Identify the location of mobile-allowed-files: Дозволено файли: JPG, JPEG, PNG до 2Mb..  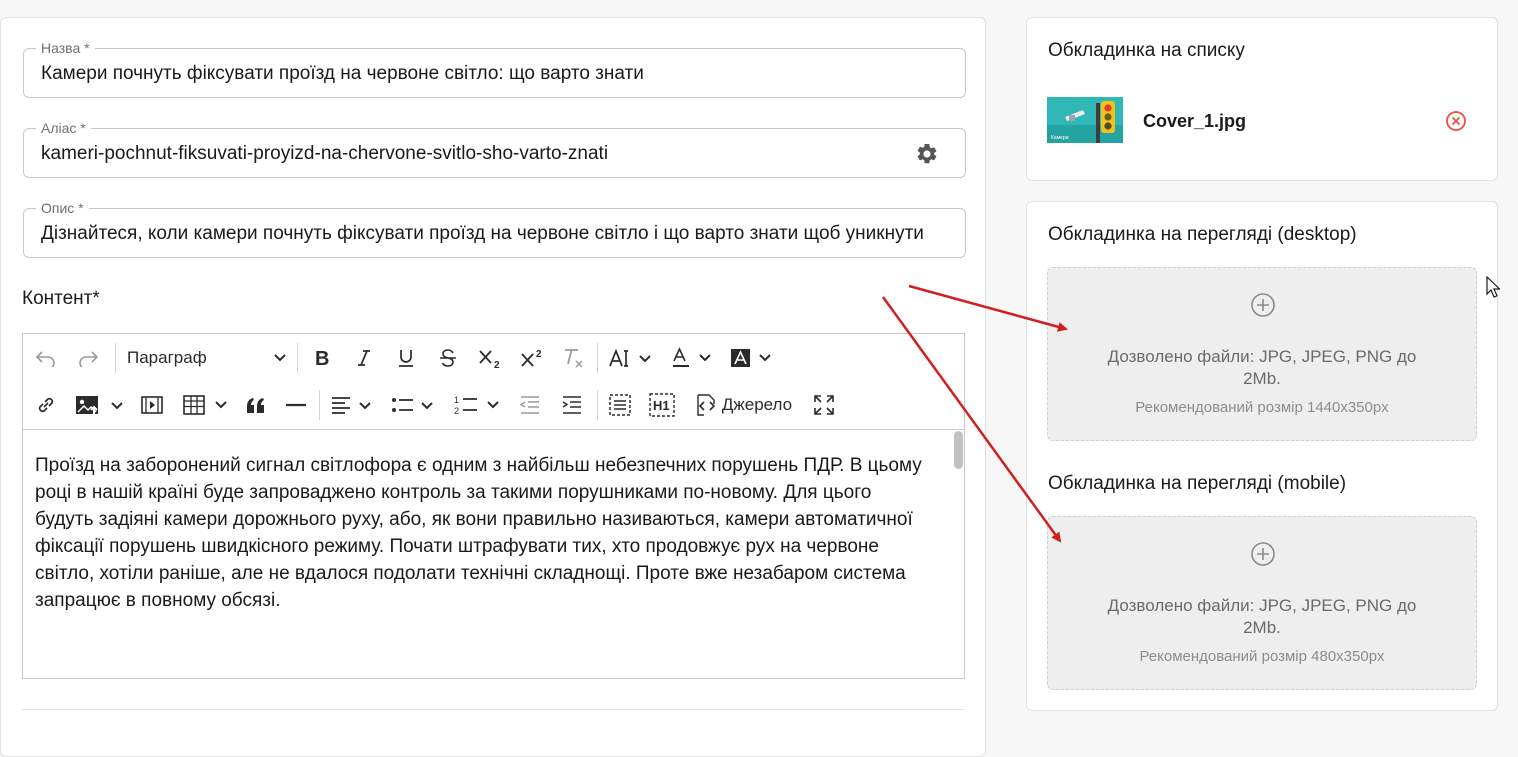
(1262, 616).